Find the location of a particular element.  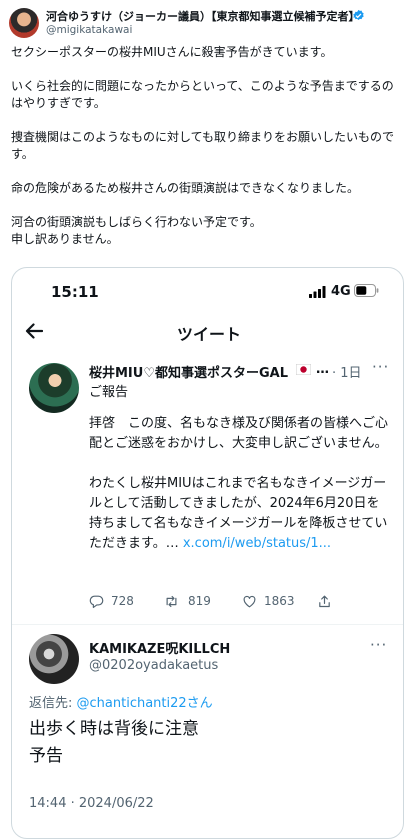

replying-to-prefix: 返信先: is located at coordinates (53, 703).